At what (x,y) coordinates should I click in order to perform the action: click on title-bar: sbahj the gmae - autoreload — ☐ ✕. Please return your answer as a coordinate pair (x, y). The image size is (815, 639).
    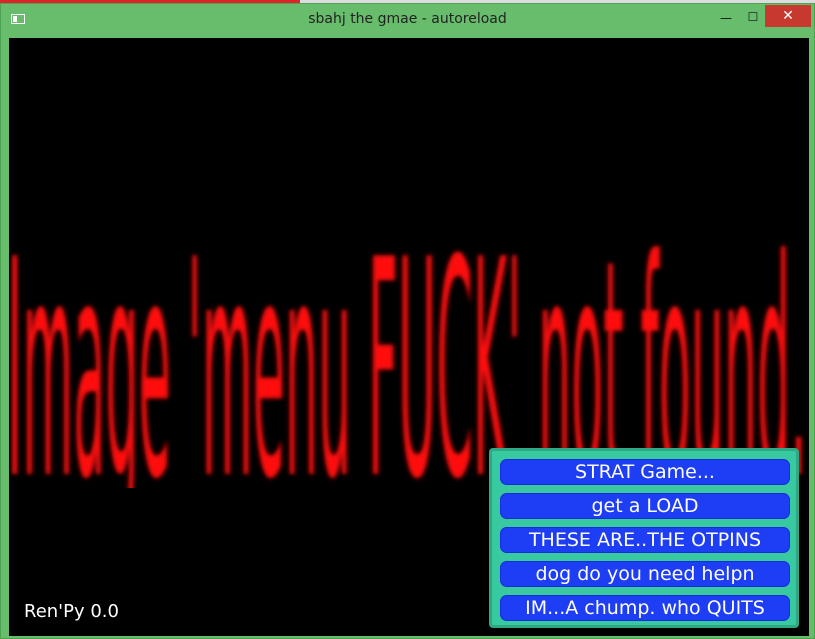
    Looking at the image, I should click on (407, 19).